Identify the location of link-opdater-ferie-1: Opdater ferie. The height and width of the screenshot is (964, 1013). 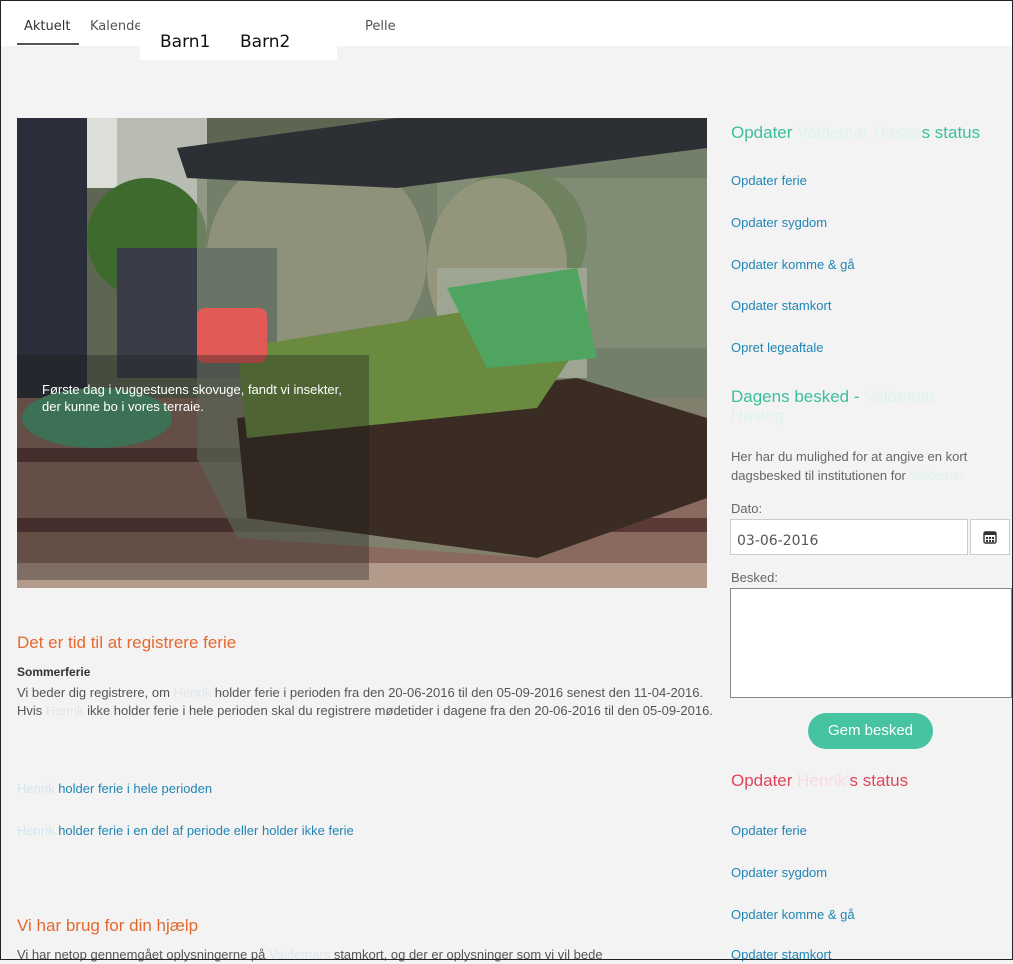
(769, 180).